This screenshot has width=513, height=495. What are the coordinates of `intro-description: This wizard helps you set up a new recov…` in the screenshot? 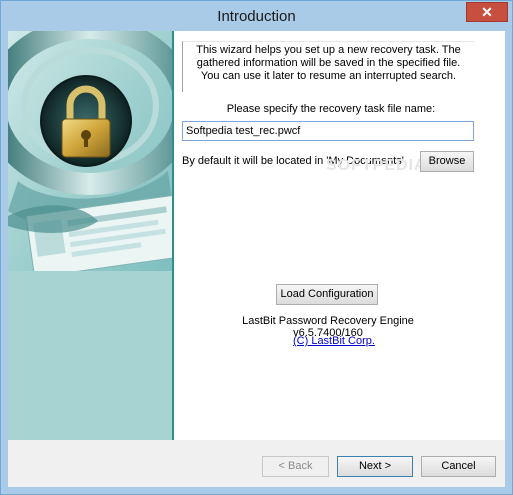 It's located at (328, 66).